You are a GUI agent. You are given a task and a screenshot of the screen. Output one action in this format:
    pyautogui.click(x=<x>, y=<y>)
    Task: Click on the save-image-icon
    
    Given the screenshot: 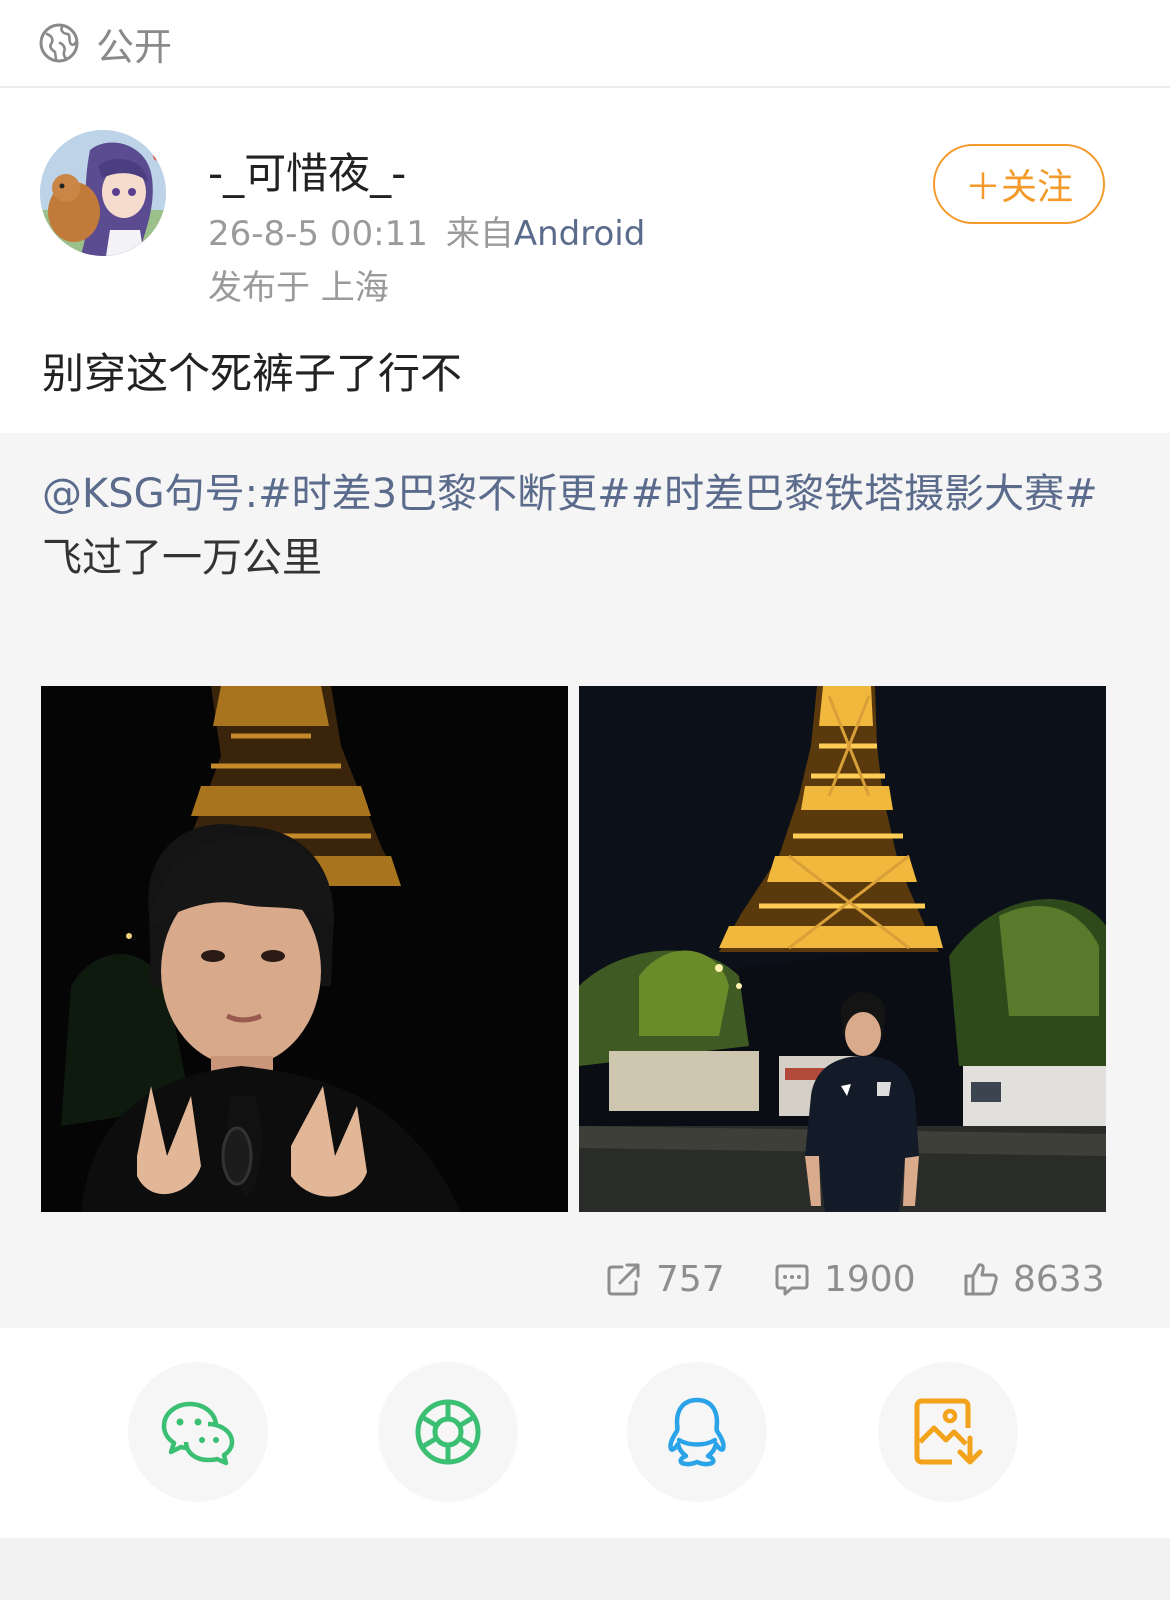 What is the action you would take?
    pyautogui.click(x=948, y=1431)
    